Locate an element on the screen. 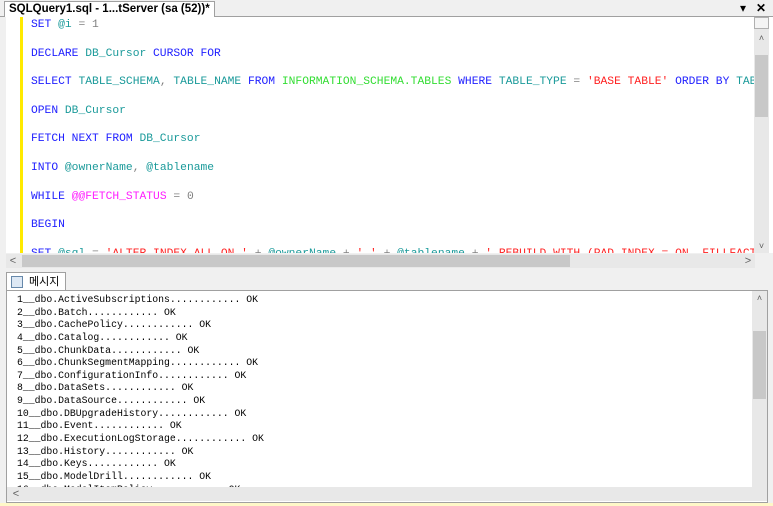 The height and width of the screenshot is (506, 773). code-line: FETCH NEXT FROM DB_Cursor is located at coordinates (397, 147).